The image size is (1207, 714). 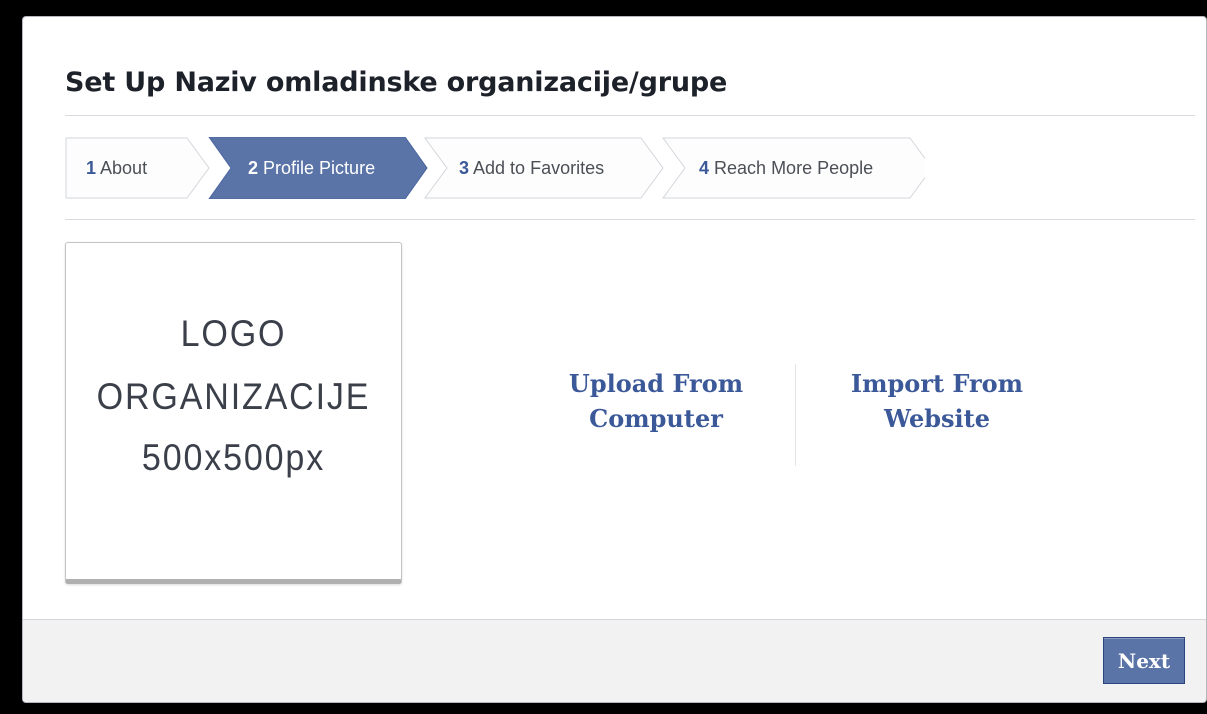 What do you see at coordinates (464, 168) in the screenshot?
I see `step-3-number: 3` at bounding box center [464, 168].